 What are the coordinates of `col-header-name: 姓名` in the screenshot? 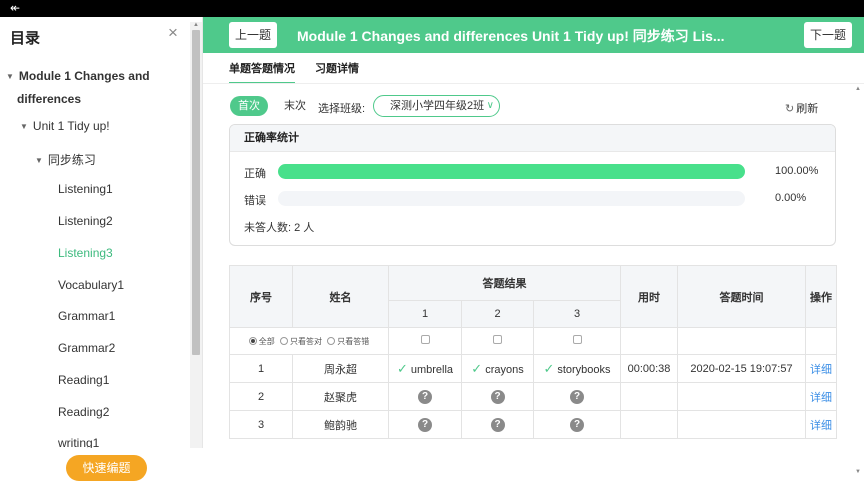 It's located at (340, 296).